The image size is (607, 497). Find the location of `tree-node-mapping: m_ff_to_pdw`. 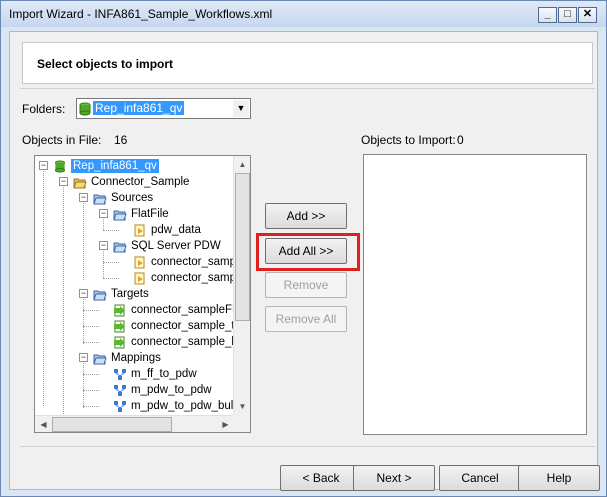

tree-node-mapping: m_ff_to_pdw is located at coordinates (155, 374).